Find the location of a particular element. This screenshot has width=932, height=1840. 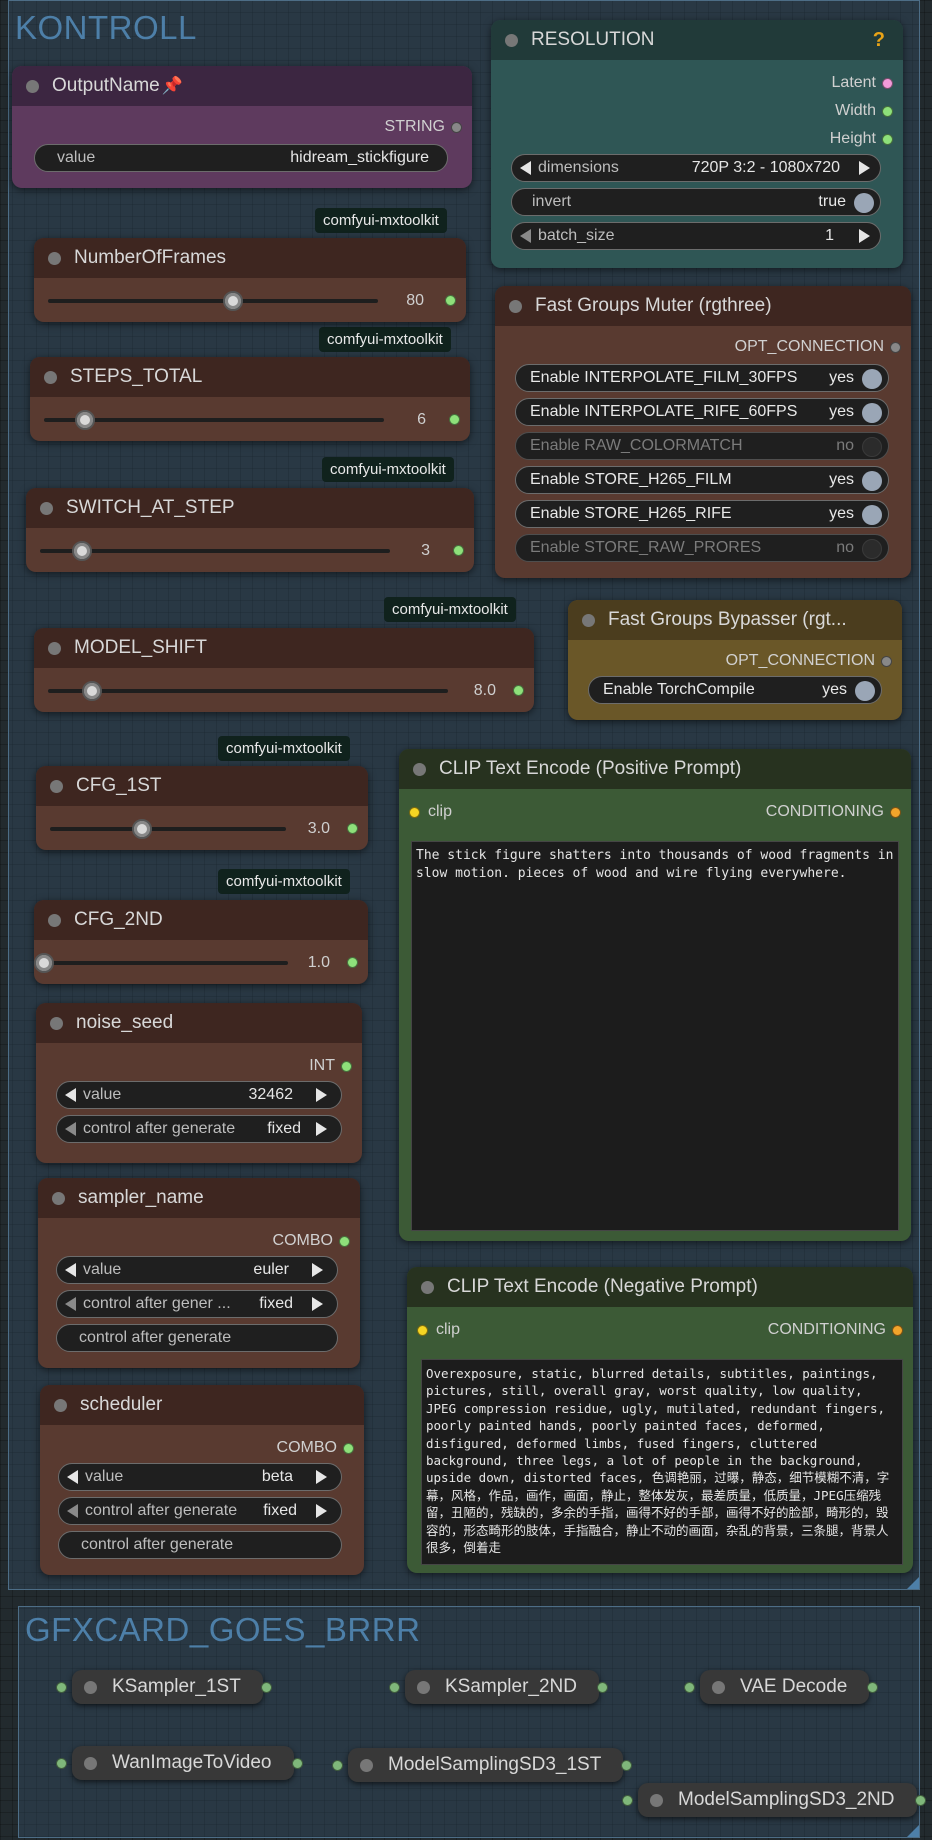

group-toggle: Enable INTERPOLATE_RIFE_60FPS yes is located at coordinates (702, 412).